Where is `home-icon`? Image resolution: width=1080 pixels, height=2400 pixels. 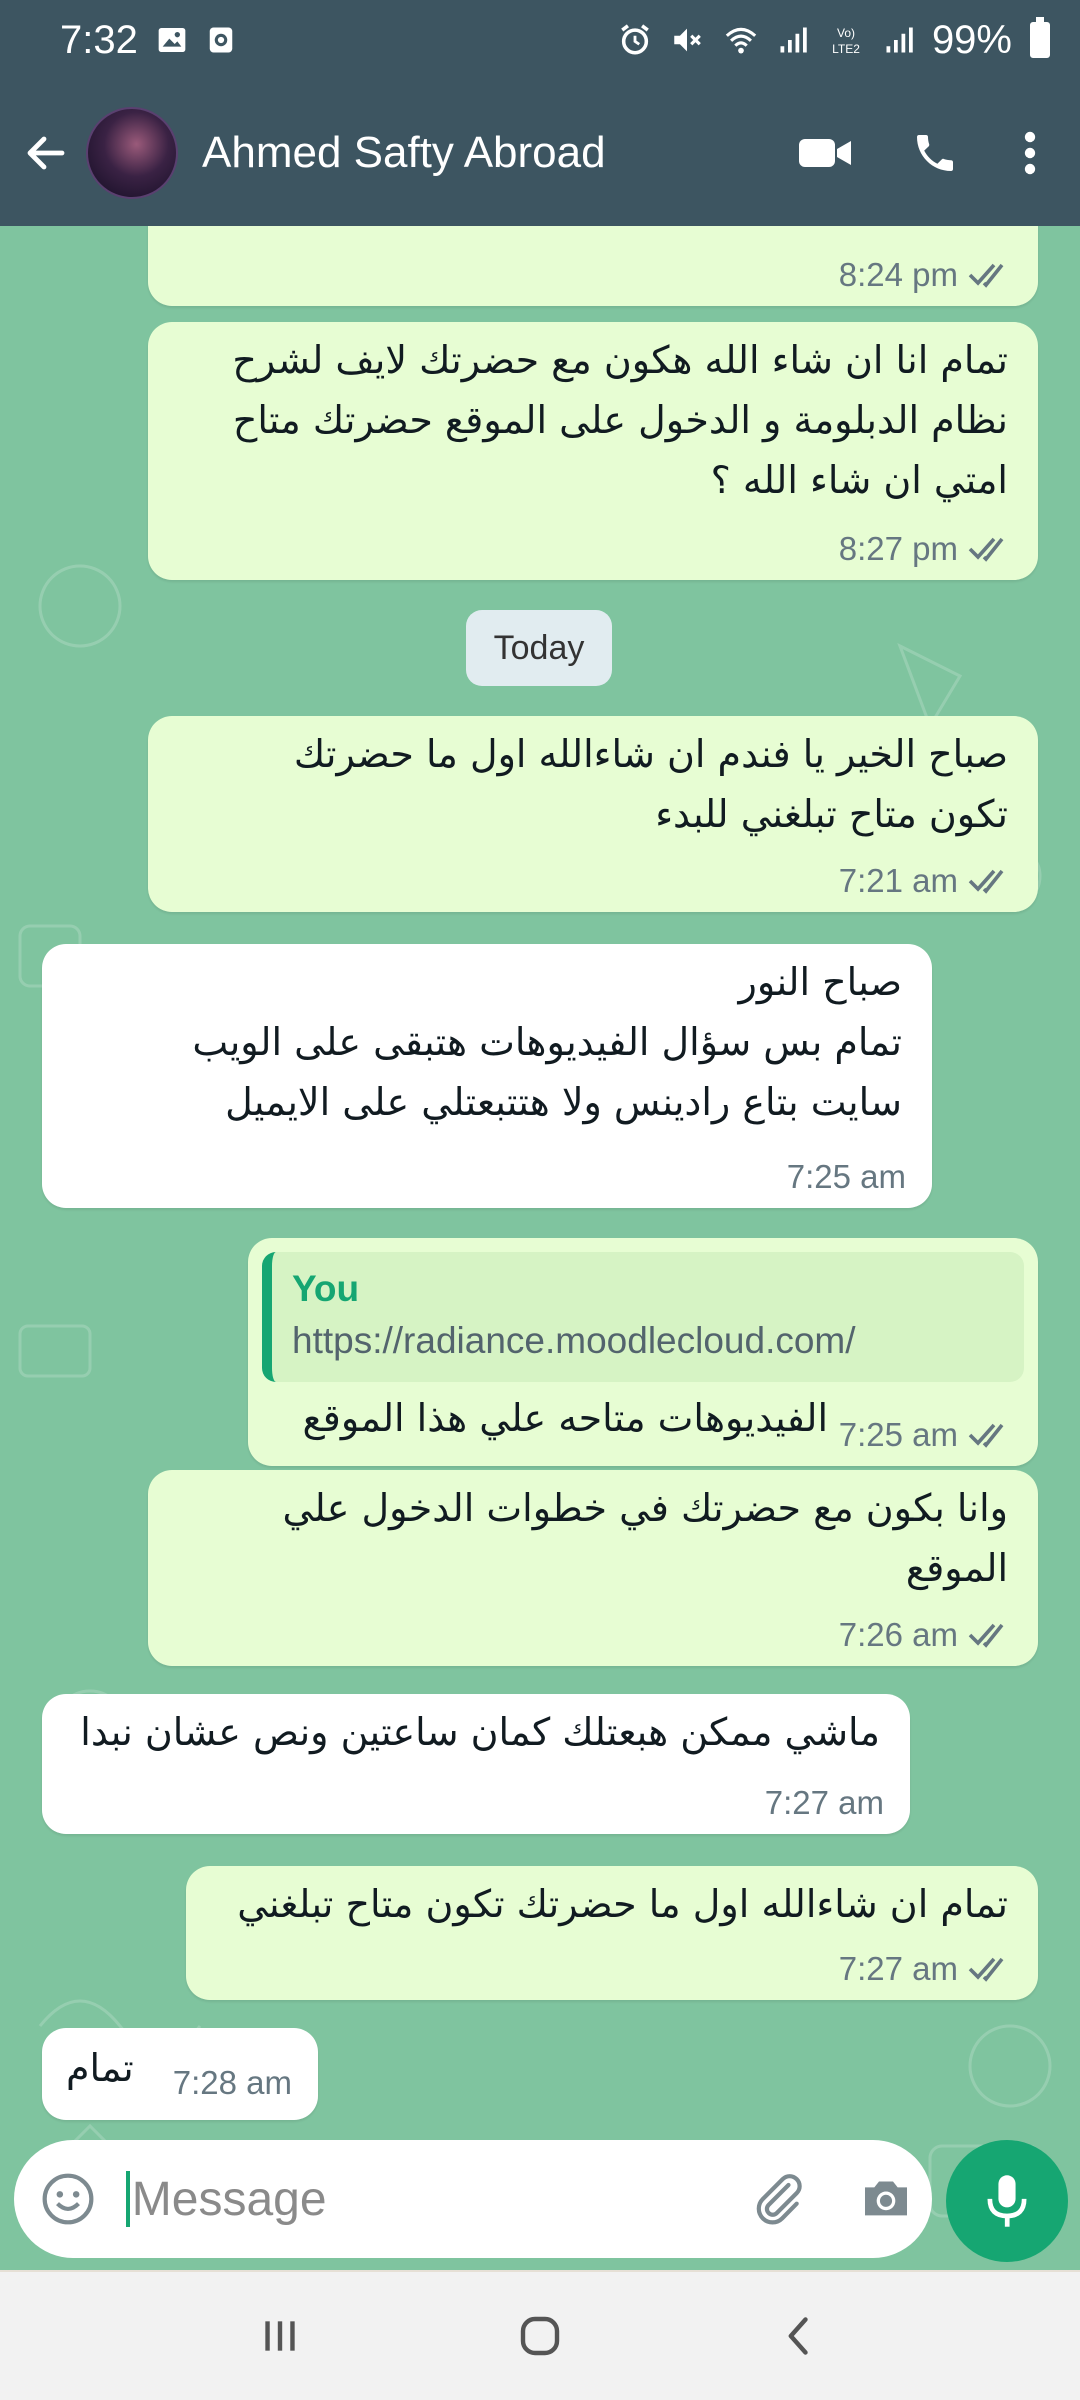
home-icon is located at coordinates (540, 2336).